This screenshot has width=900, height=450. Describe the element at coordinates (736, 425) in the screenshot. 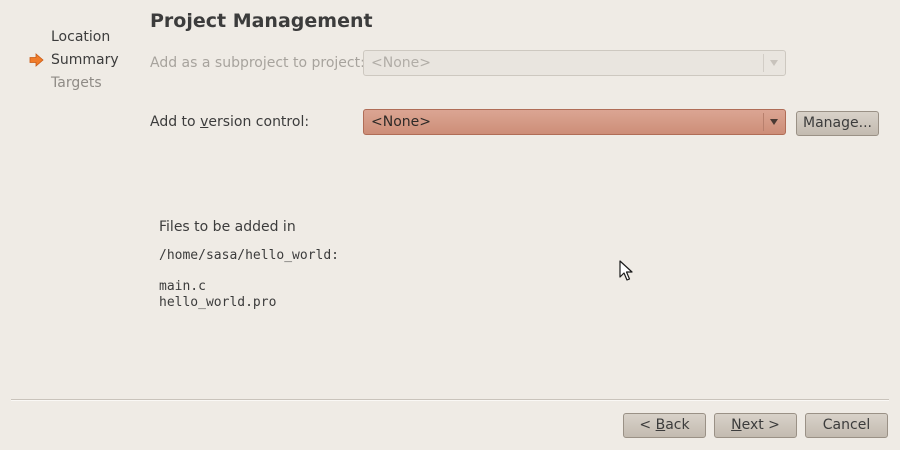

I see `button-mnemonic: N` at that location.